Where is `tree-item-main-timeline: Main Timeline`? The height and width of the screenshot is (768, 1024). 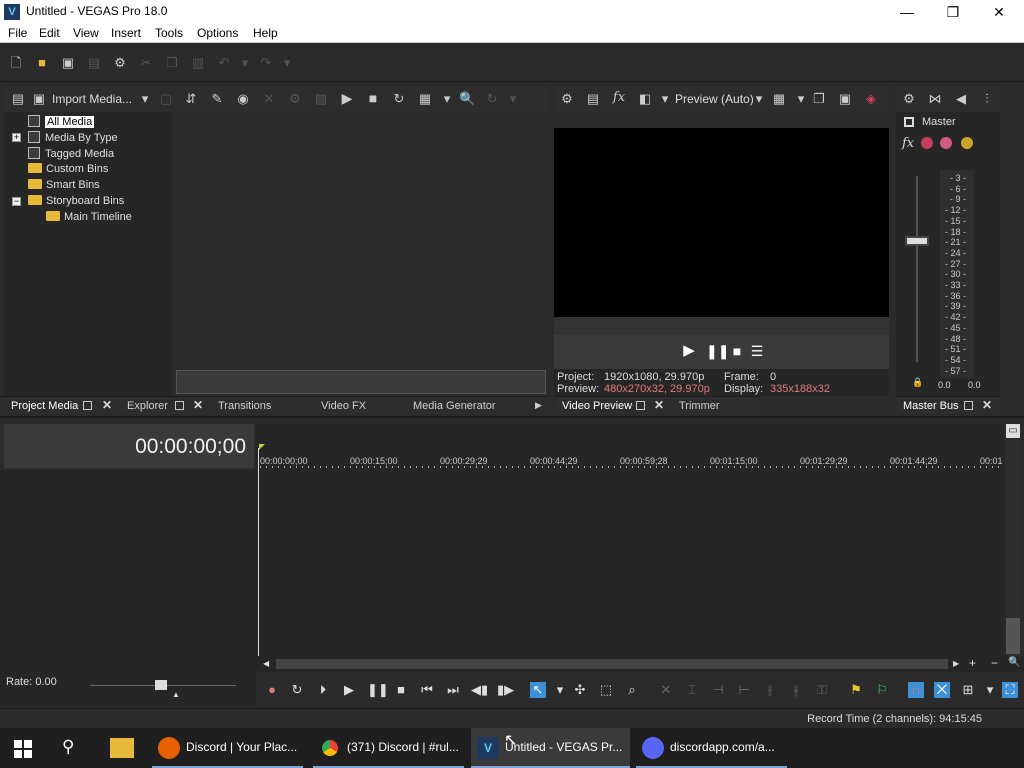
tree-item-main-timeline: Main Timeline is located at coordinates (89, 217).